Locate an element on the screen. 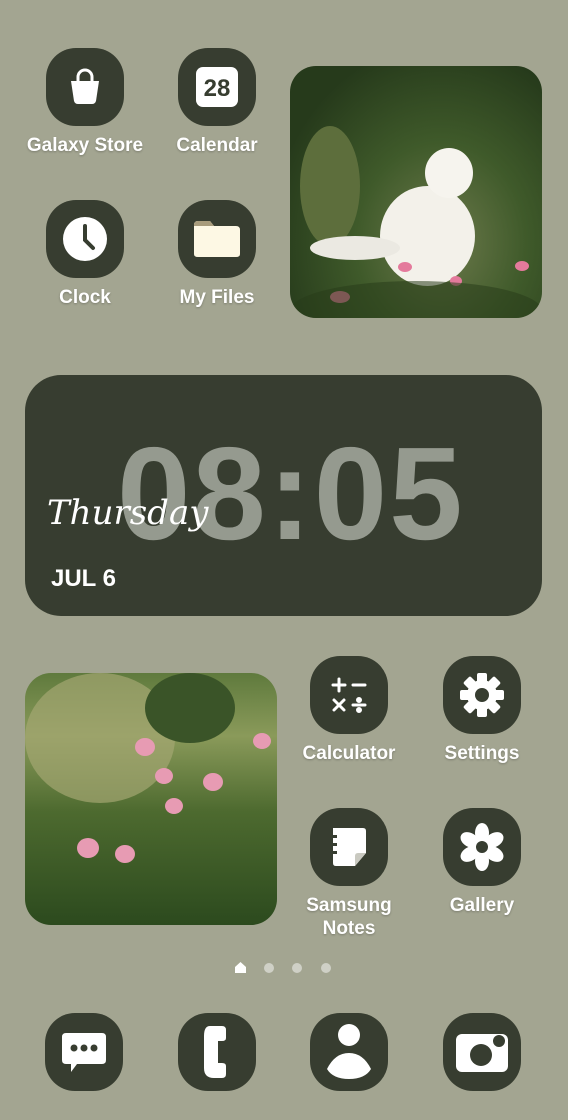 Image resolution: width=568 pixels, height=1120 pixels. gear-icon is located at coordinates (482, 695).